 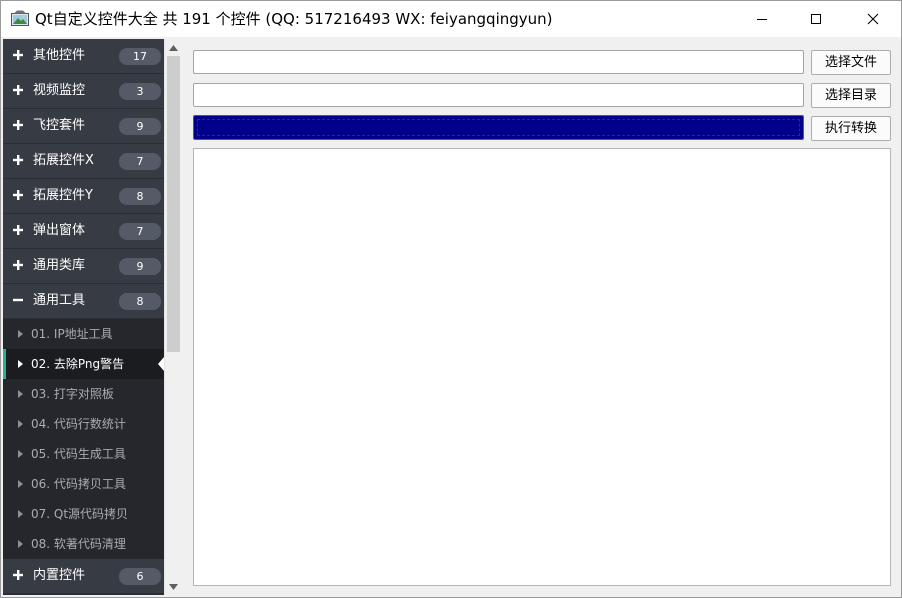 I want to click on sidebar-group-common-library: 通用类库 9, so click(x=83, y=266).